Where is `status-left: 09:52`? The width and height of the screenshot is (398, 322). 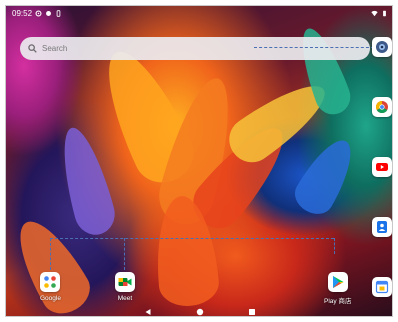 status-left: 09:52 is located at coordinates (37, 13).